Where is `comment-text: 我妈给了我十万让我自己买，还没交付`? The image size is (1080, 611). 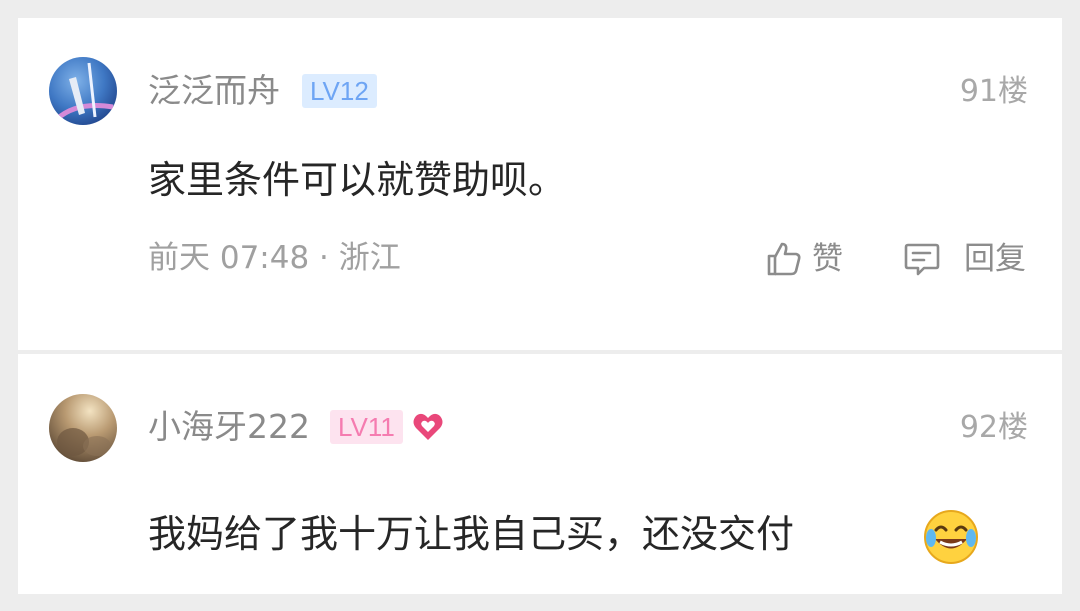
comment-text: 我妈给了我十万让我自己买，还没交付 is located at coordinates (471, 534).